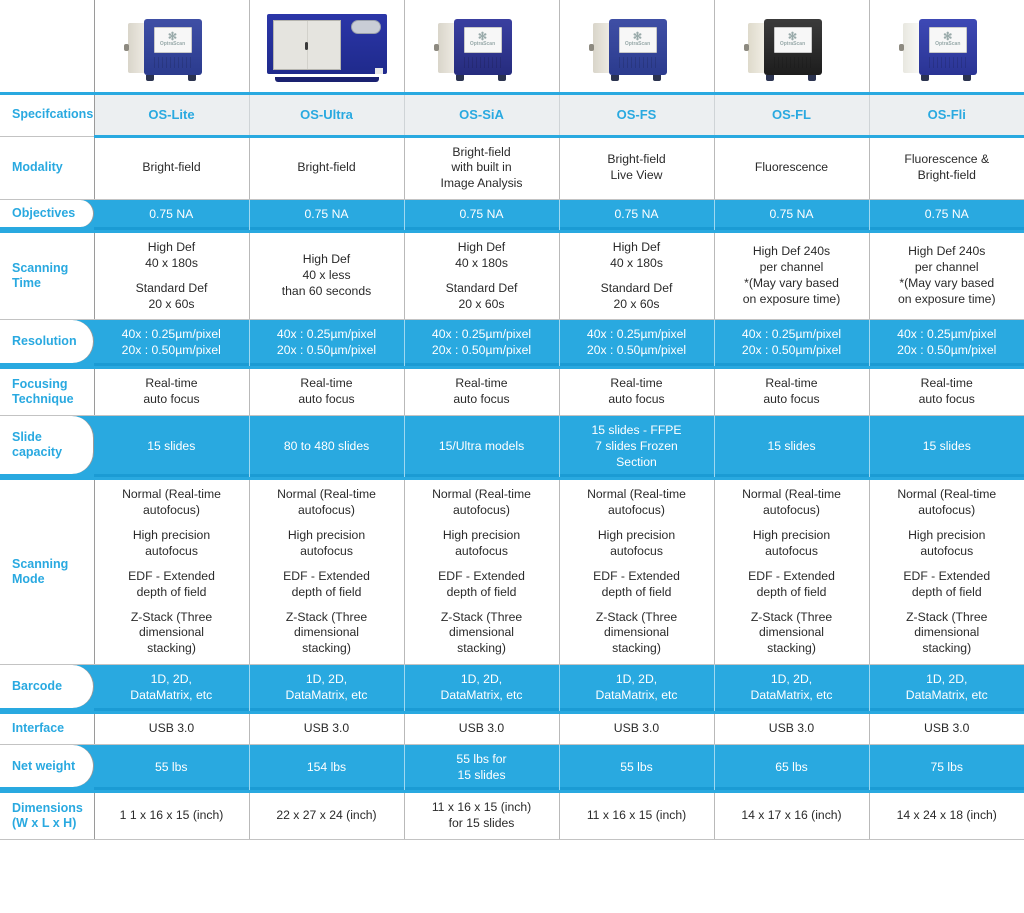  What do you see at coordinates (327, 728) in the screenshot?
I see `cell-interface-os-ultra: USB 3.0` at bounding box center [327, 728].